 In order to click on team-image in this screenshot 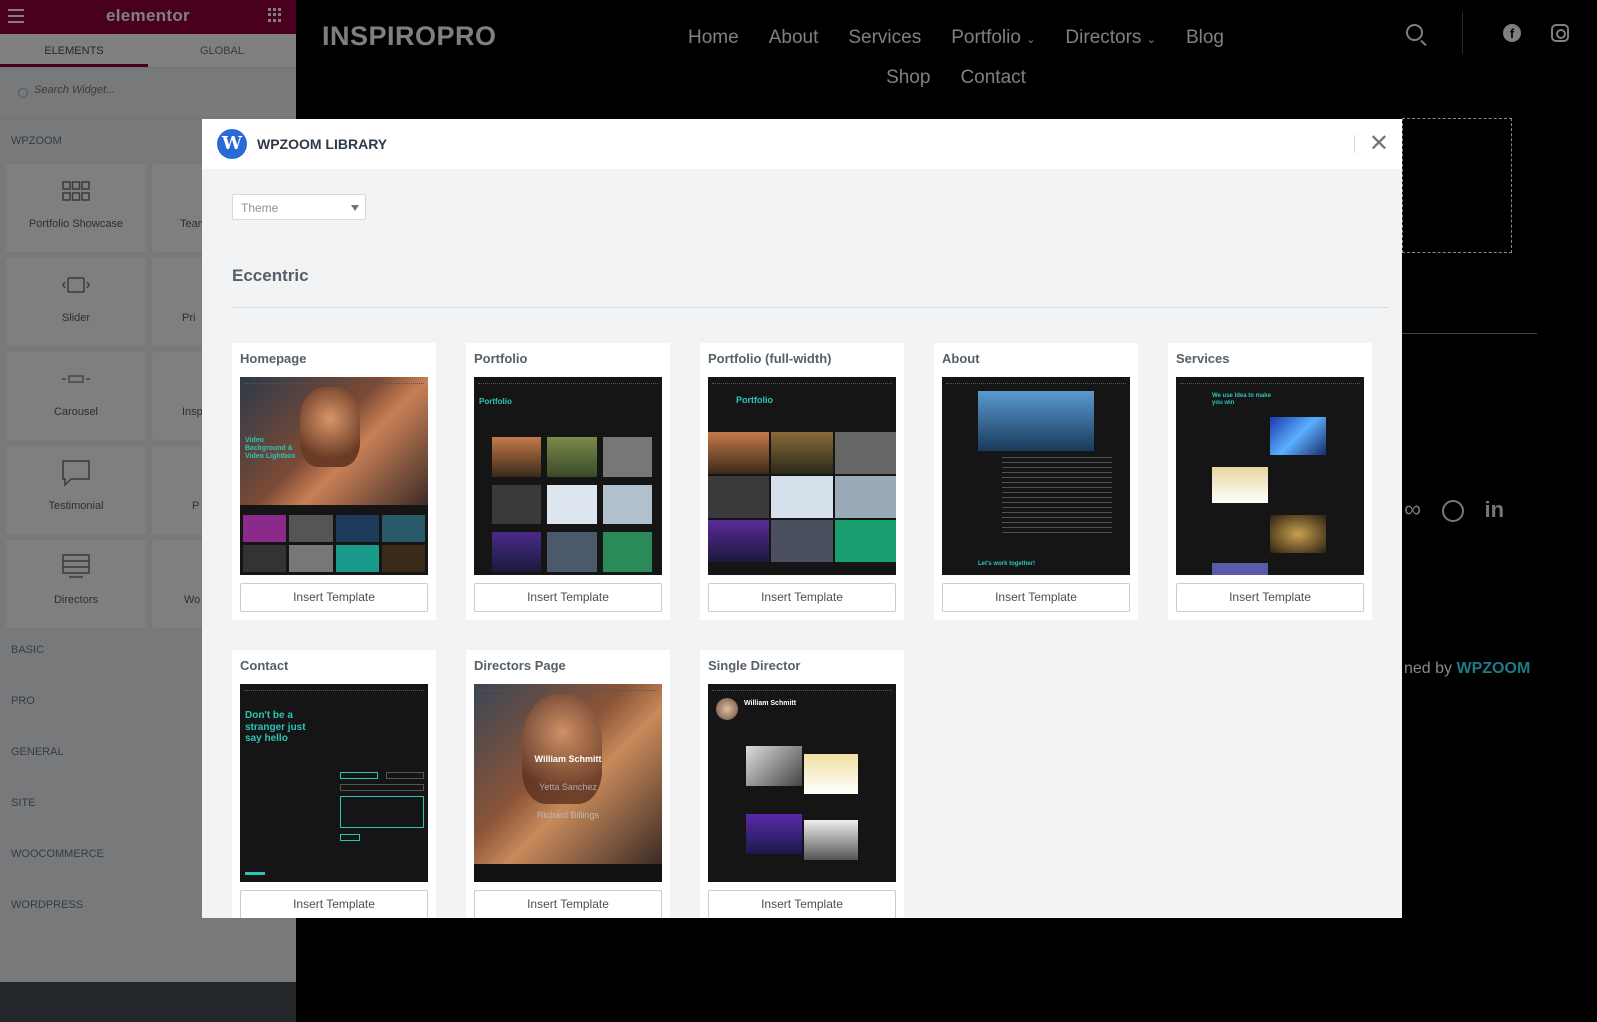, I will do `click(1036, 421)`.